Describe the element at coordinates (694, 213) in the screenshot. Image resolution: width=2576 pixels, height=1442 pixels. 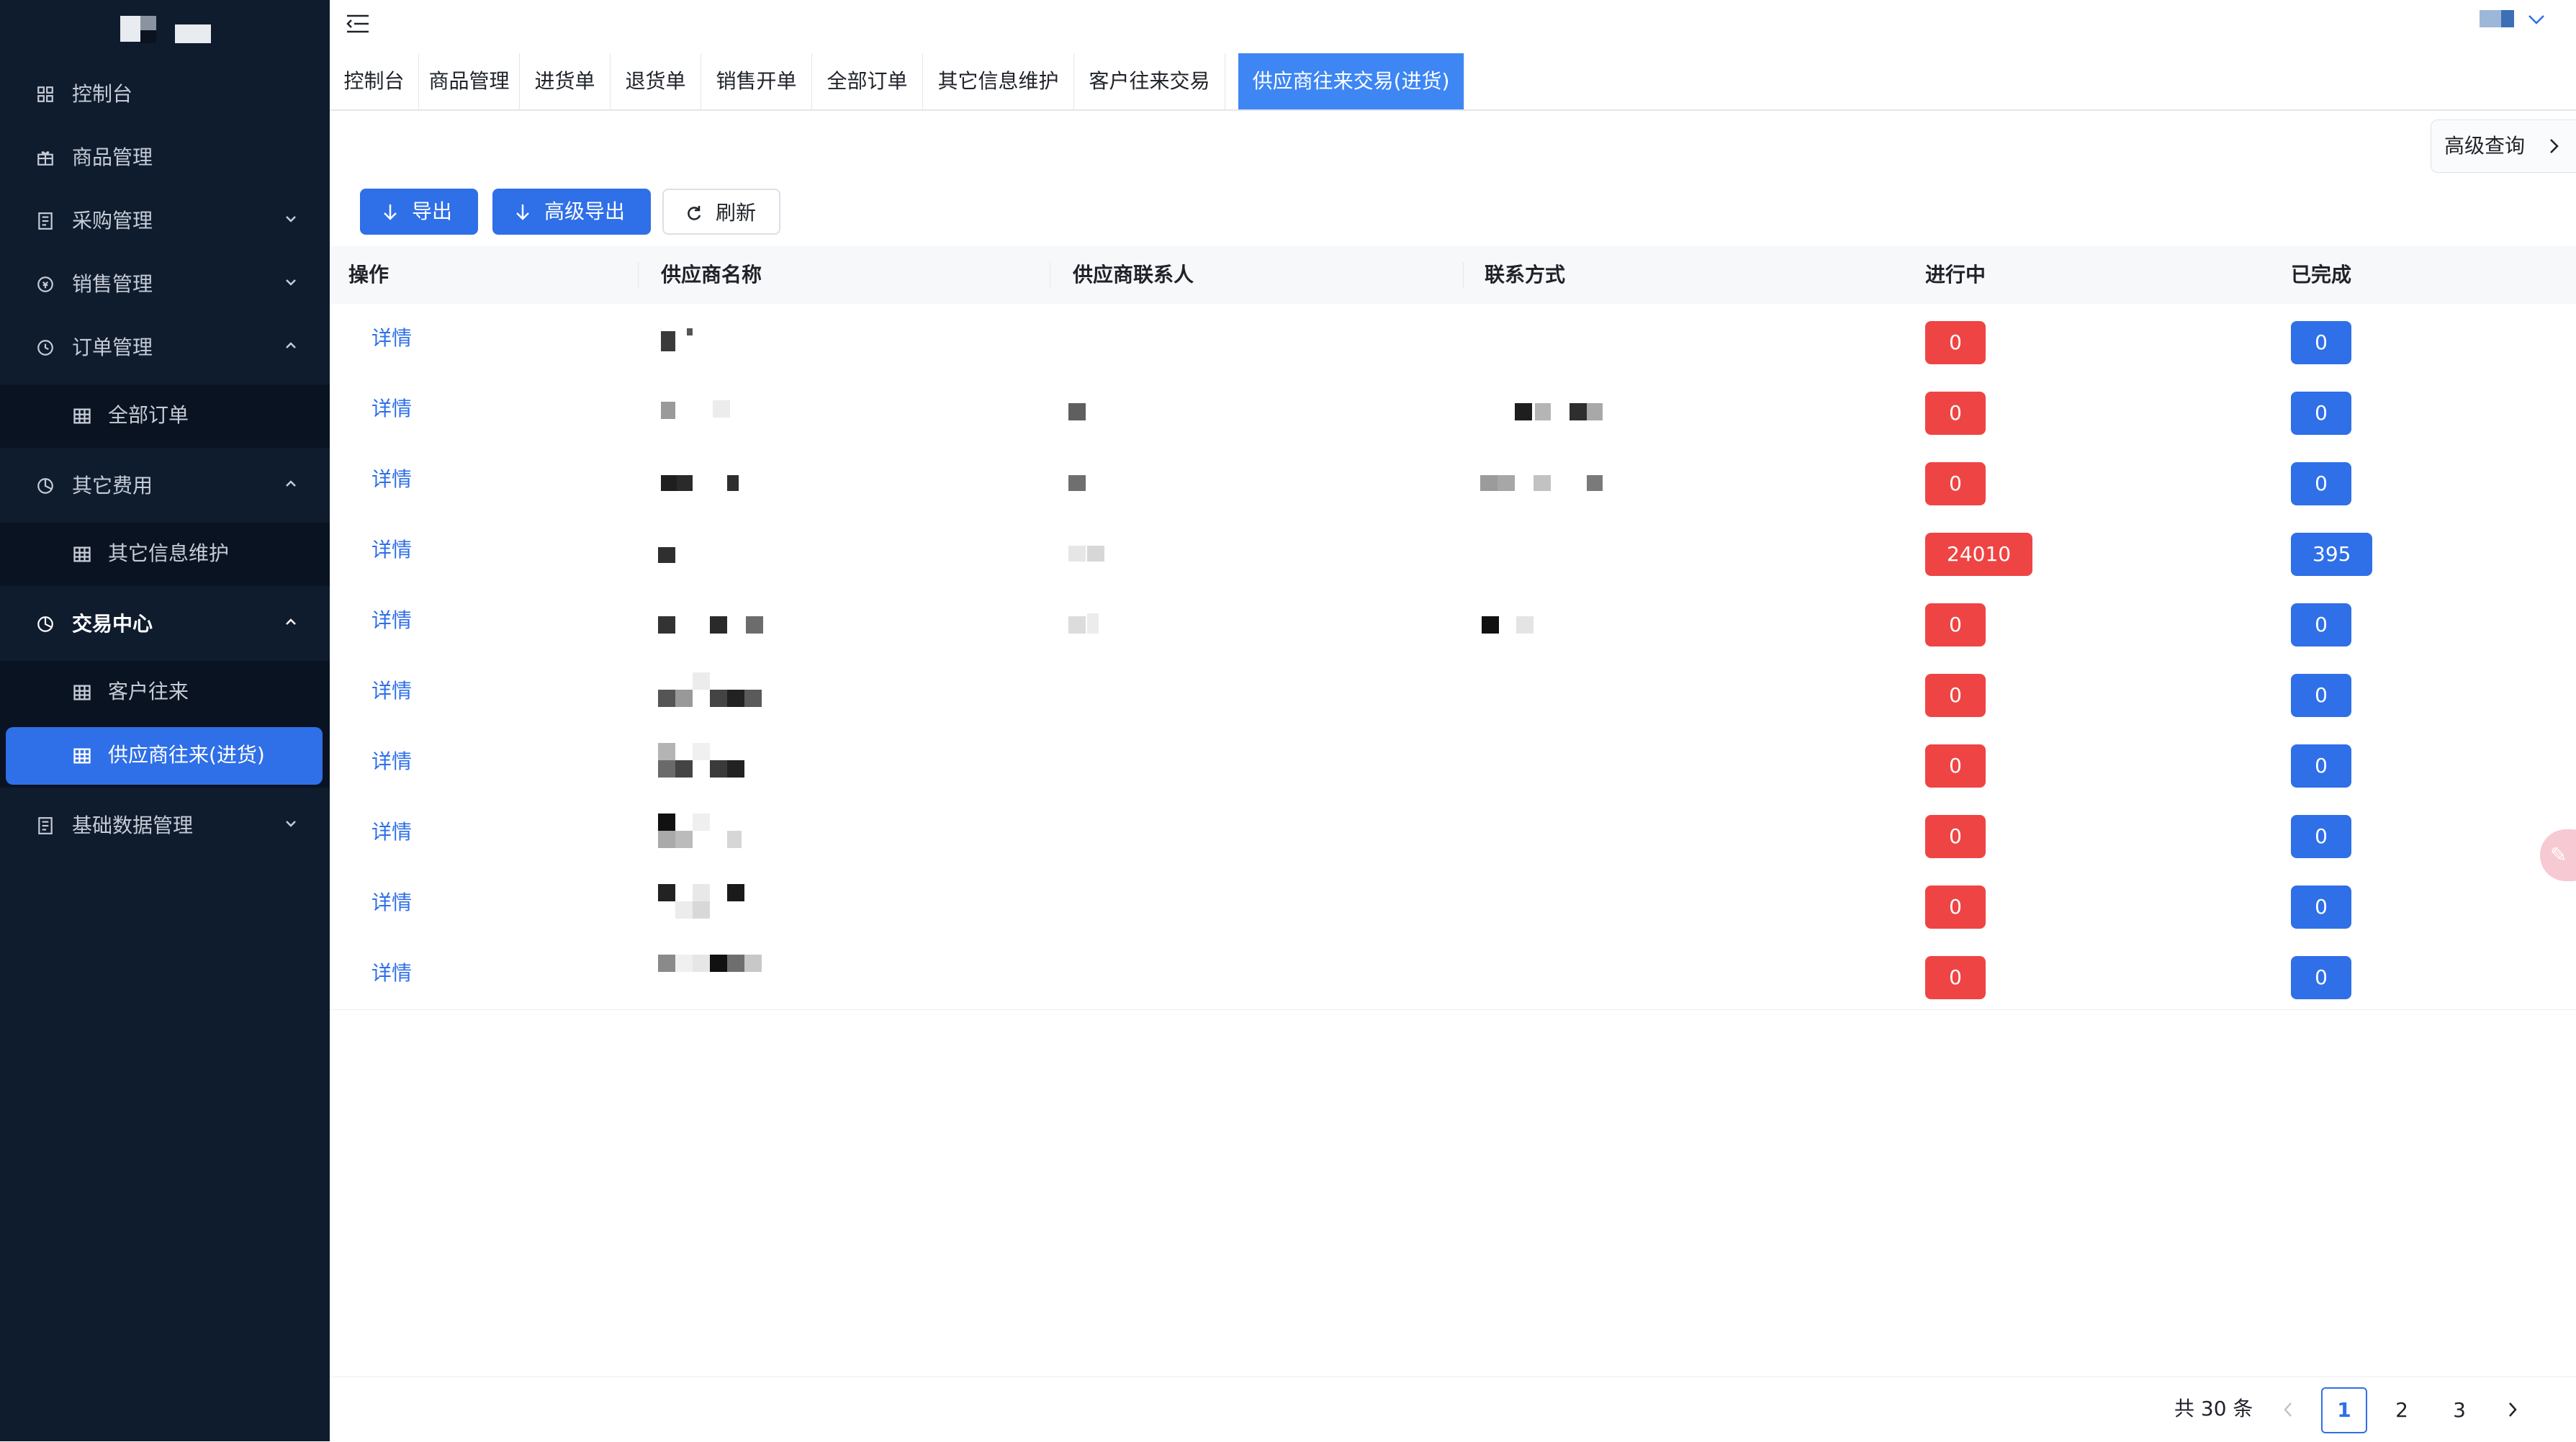
I see `refresh-icon` at that location.